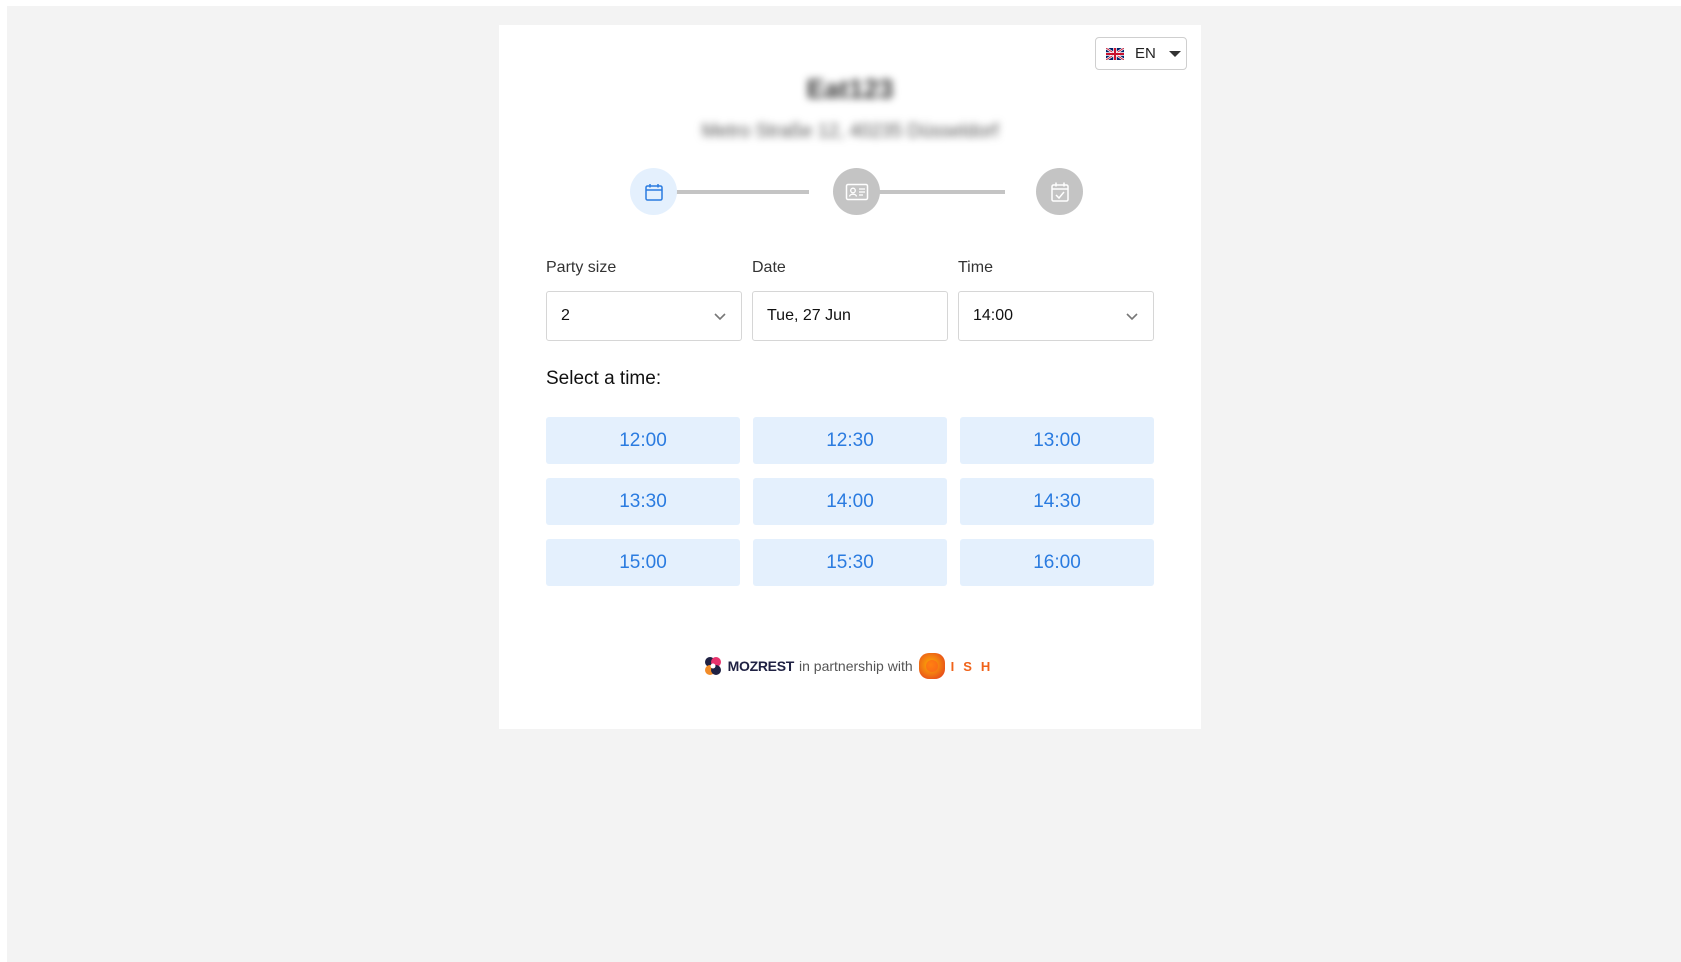  Describe the element at coordinates (975, 267) in the screenshot. I see `time-label: Time` at that location.